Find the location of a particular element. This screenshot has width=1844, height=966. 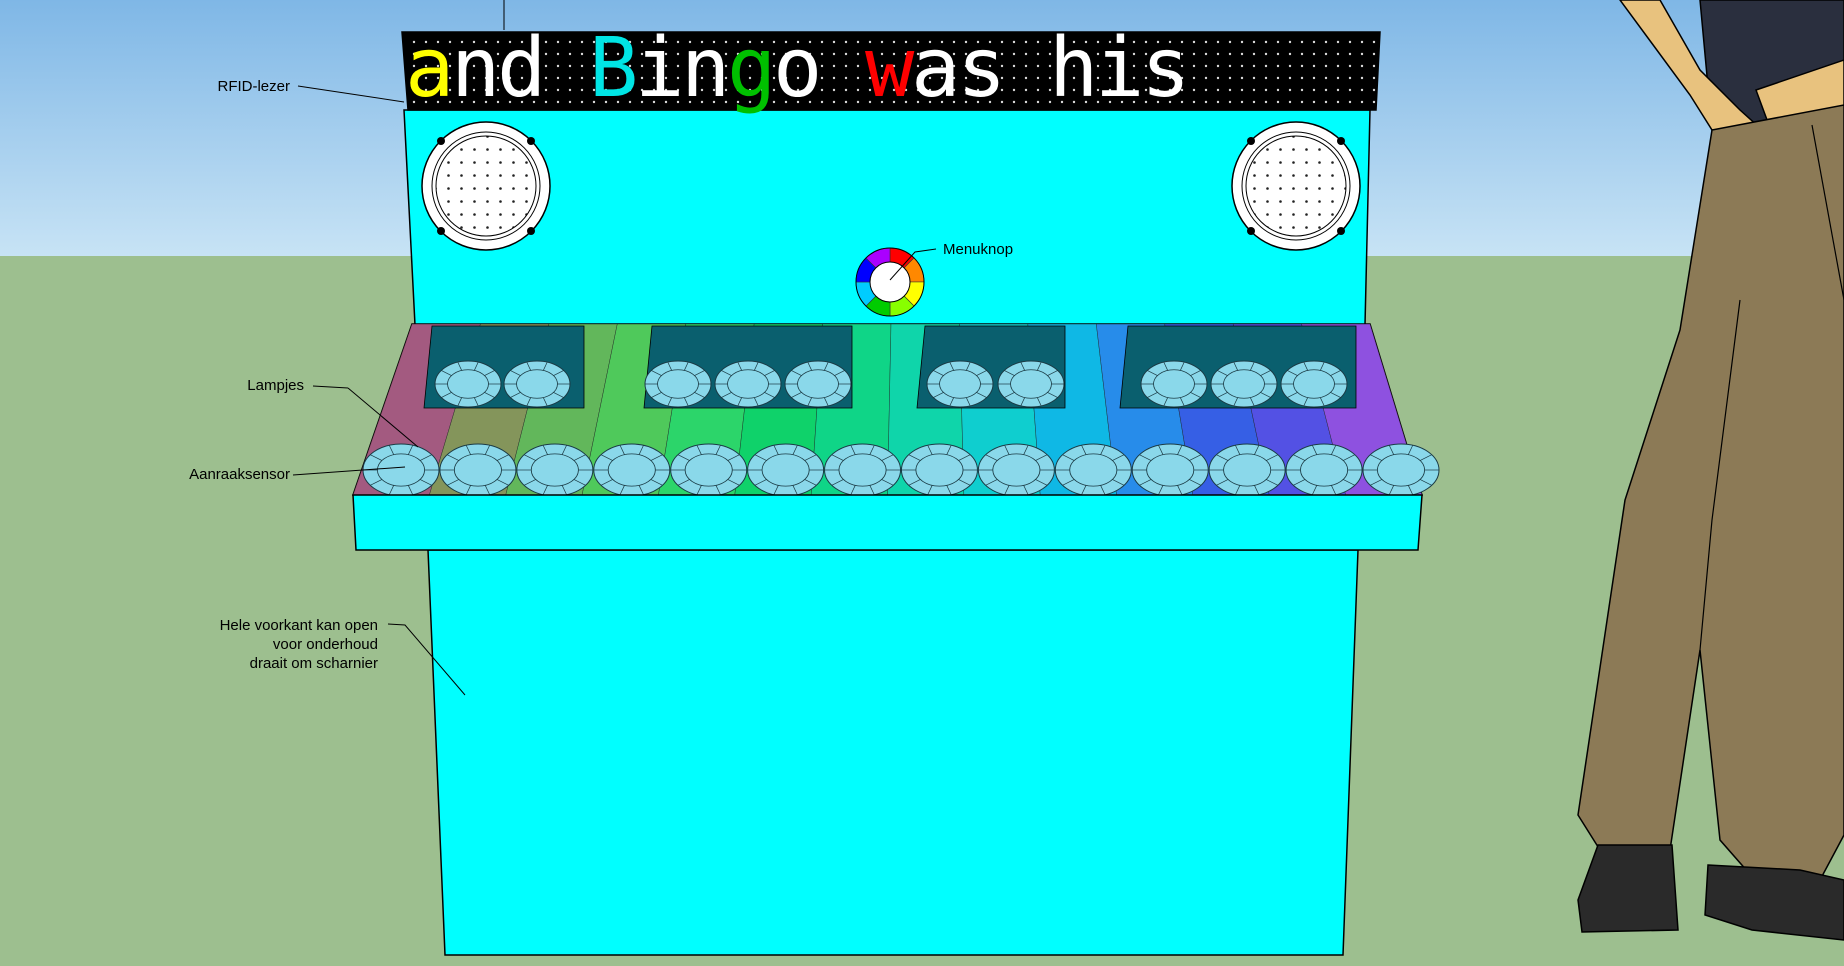

label-front-door-line2: voor onderhoud is located at coordinates (325, 644).